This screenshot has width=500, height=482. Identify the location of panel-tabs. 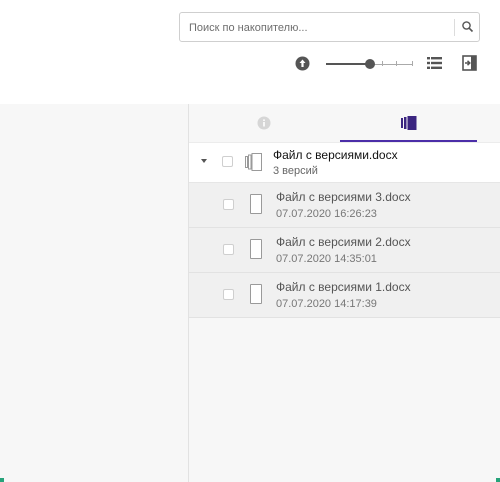
(344, 123).